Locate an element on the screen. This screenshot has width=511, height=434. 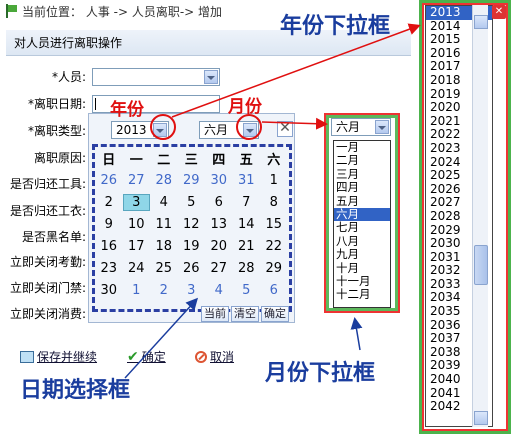
calendar-day: 7 is located at coordinates (247, 202).